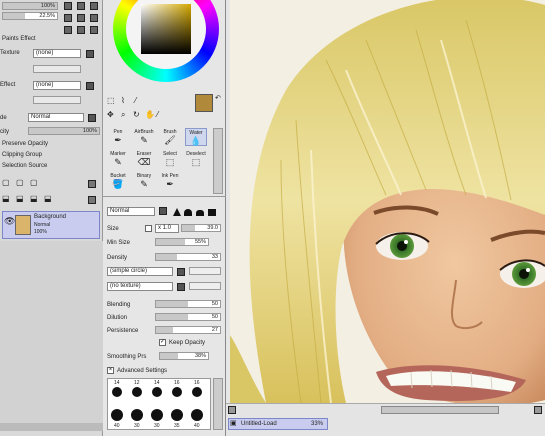 The image size is (545, 436). What do you see at coordinates (81, 18) in the screenshot?
I see `rotate-right-button` at bounding box center [81, 18].